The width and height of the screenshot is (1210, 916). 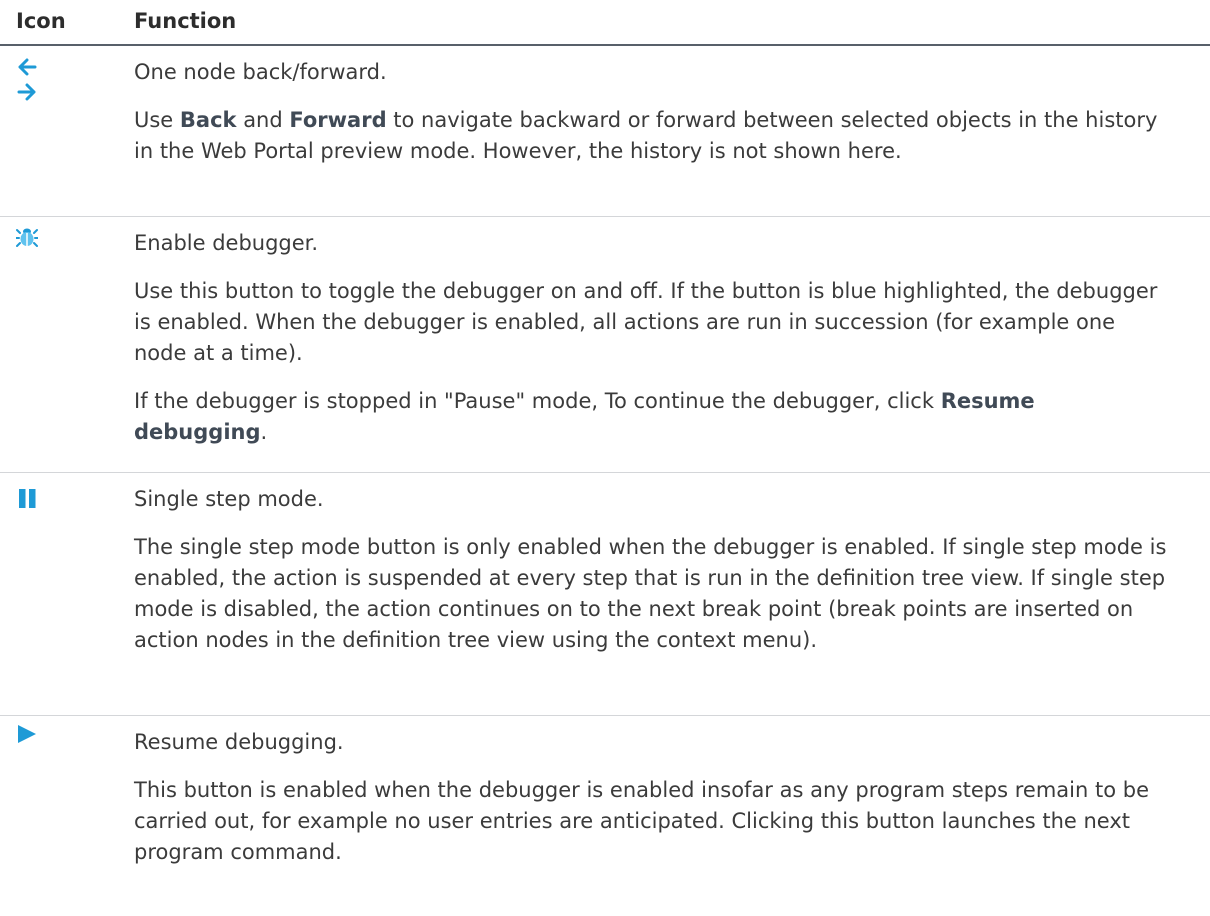 I want to click on header-icon: Icon, so click(x=41, y=21).